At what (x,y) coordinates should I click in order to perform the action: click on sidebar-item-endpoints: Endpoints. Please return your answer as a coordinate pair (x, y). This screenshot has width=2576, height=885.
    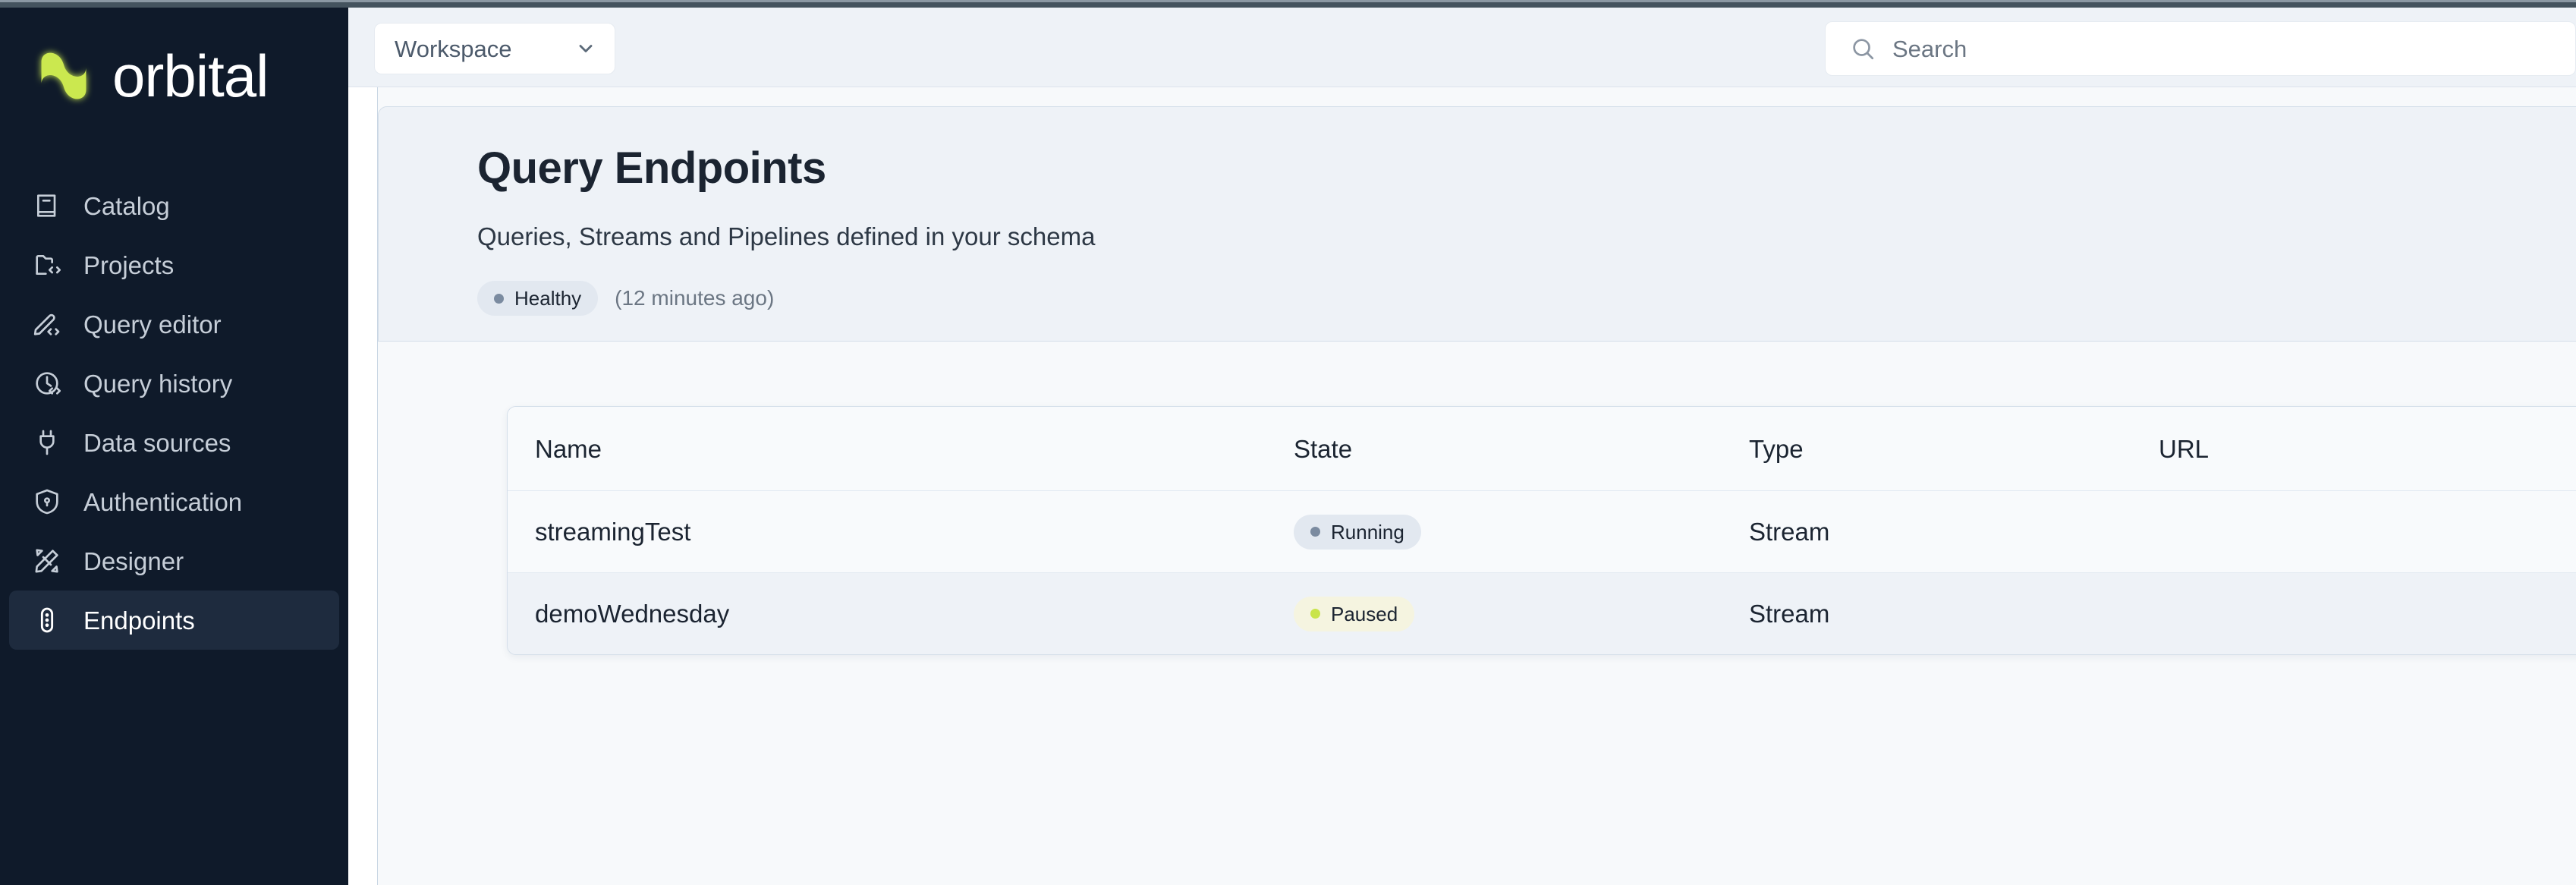
    Looking at the image, I should click on (174, 620).